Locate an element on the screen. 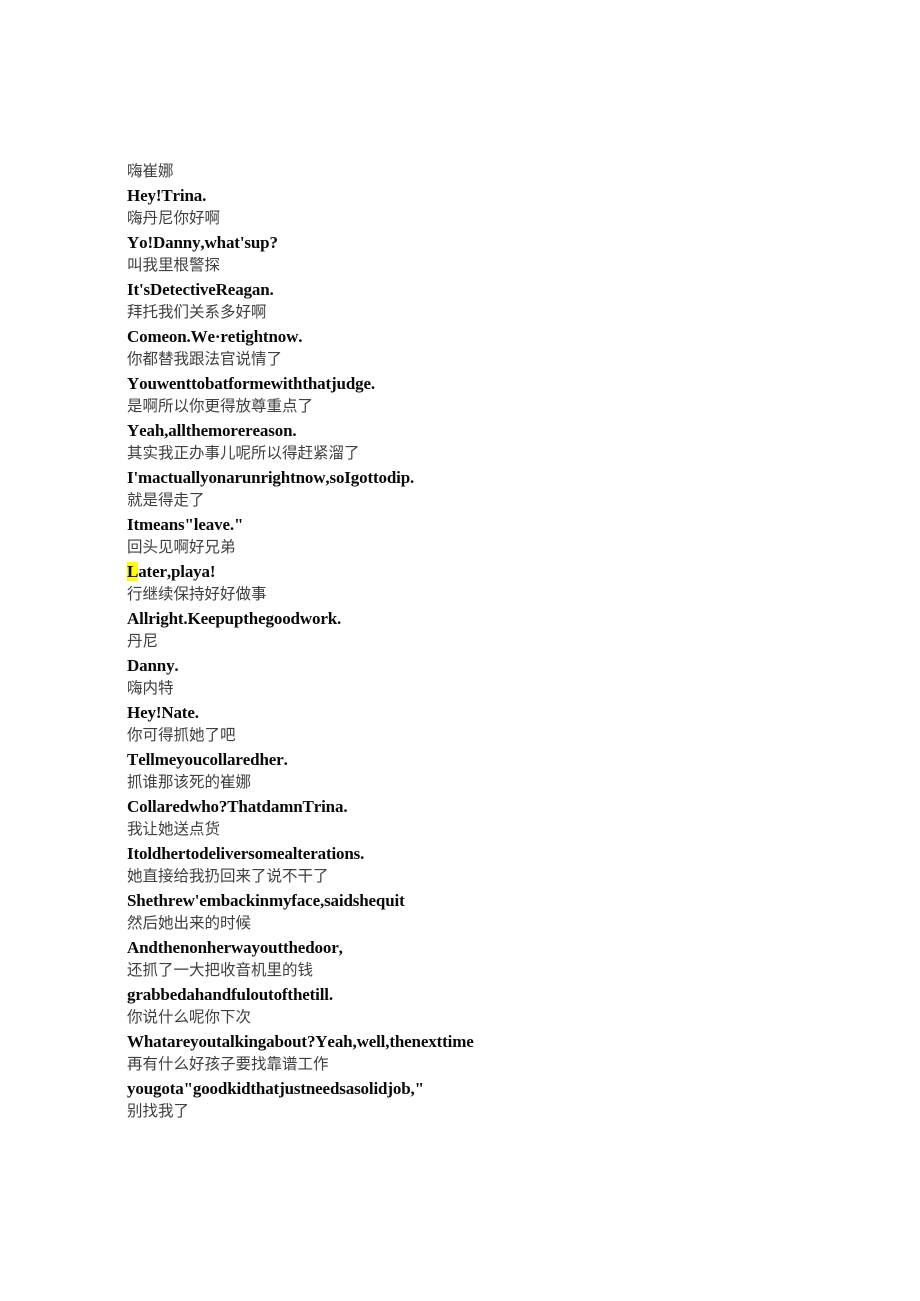 This screenshot has width=920, height=1301. subtitle-line-translation: Tellmeyoucollaredher. is located at coordinates (207, 759).